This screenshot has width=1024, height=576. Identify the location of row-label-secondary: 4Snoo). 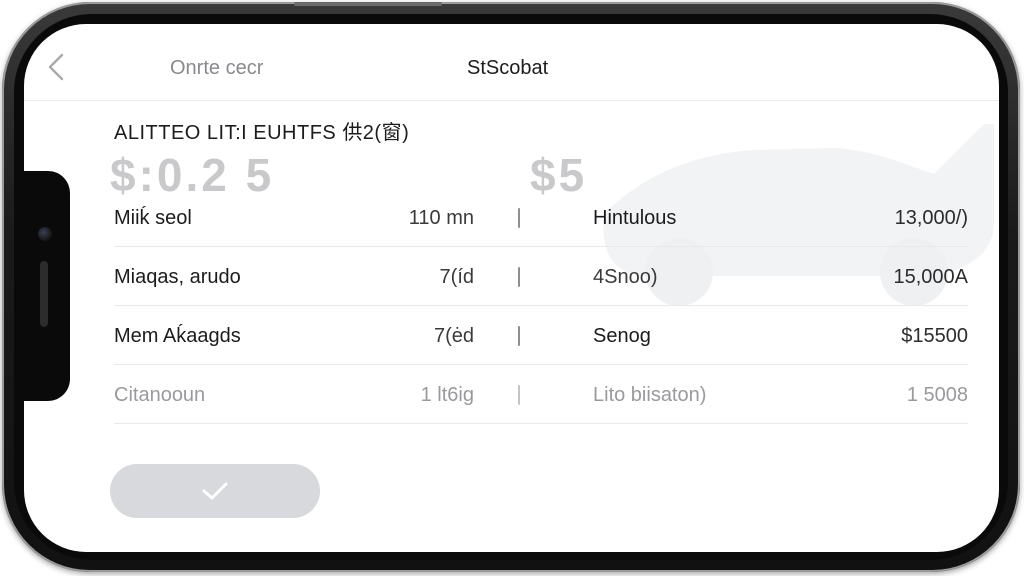
(625, 277).